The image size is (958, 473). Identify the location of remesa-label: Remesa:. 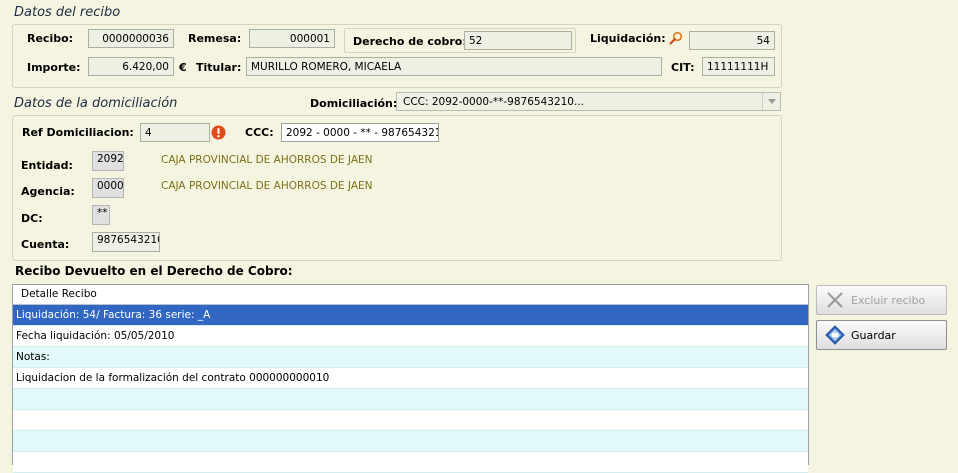
(215, 38).